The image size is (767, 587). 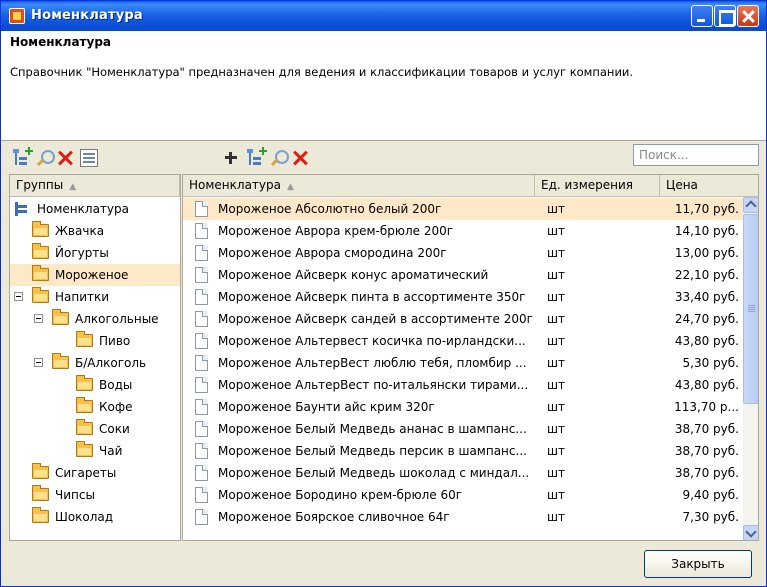 What do you see at coordinates (87, 15) in the screenshot?
I see `window-title: Номенклатура` at bounding box center [87, 15].